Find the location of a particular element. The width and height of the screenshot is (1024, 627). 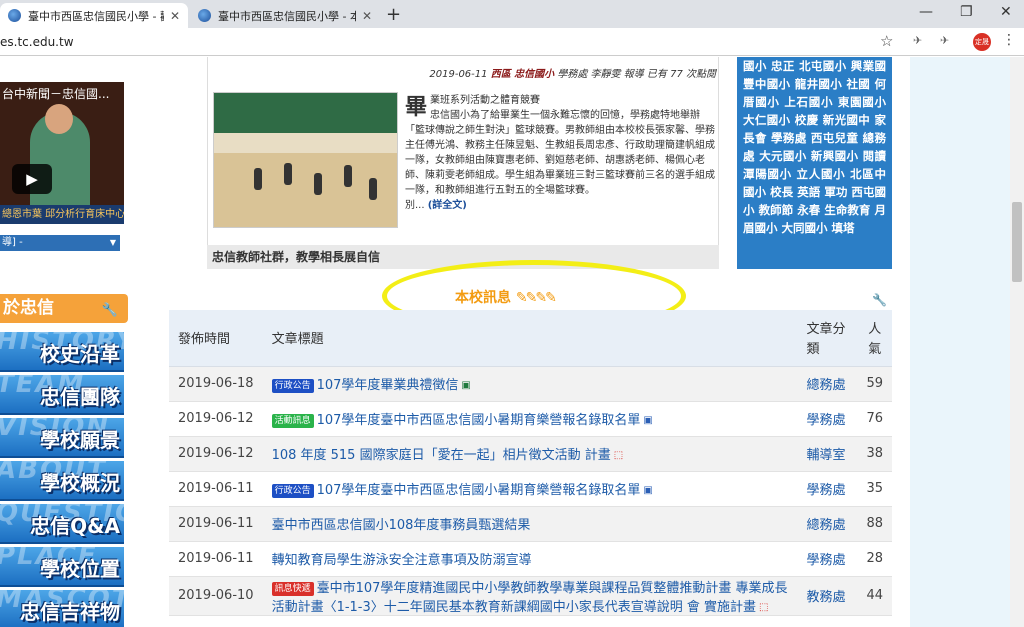

row-popularity: 35 is located at coordinates (874, 489).